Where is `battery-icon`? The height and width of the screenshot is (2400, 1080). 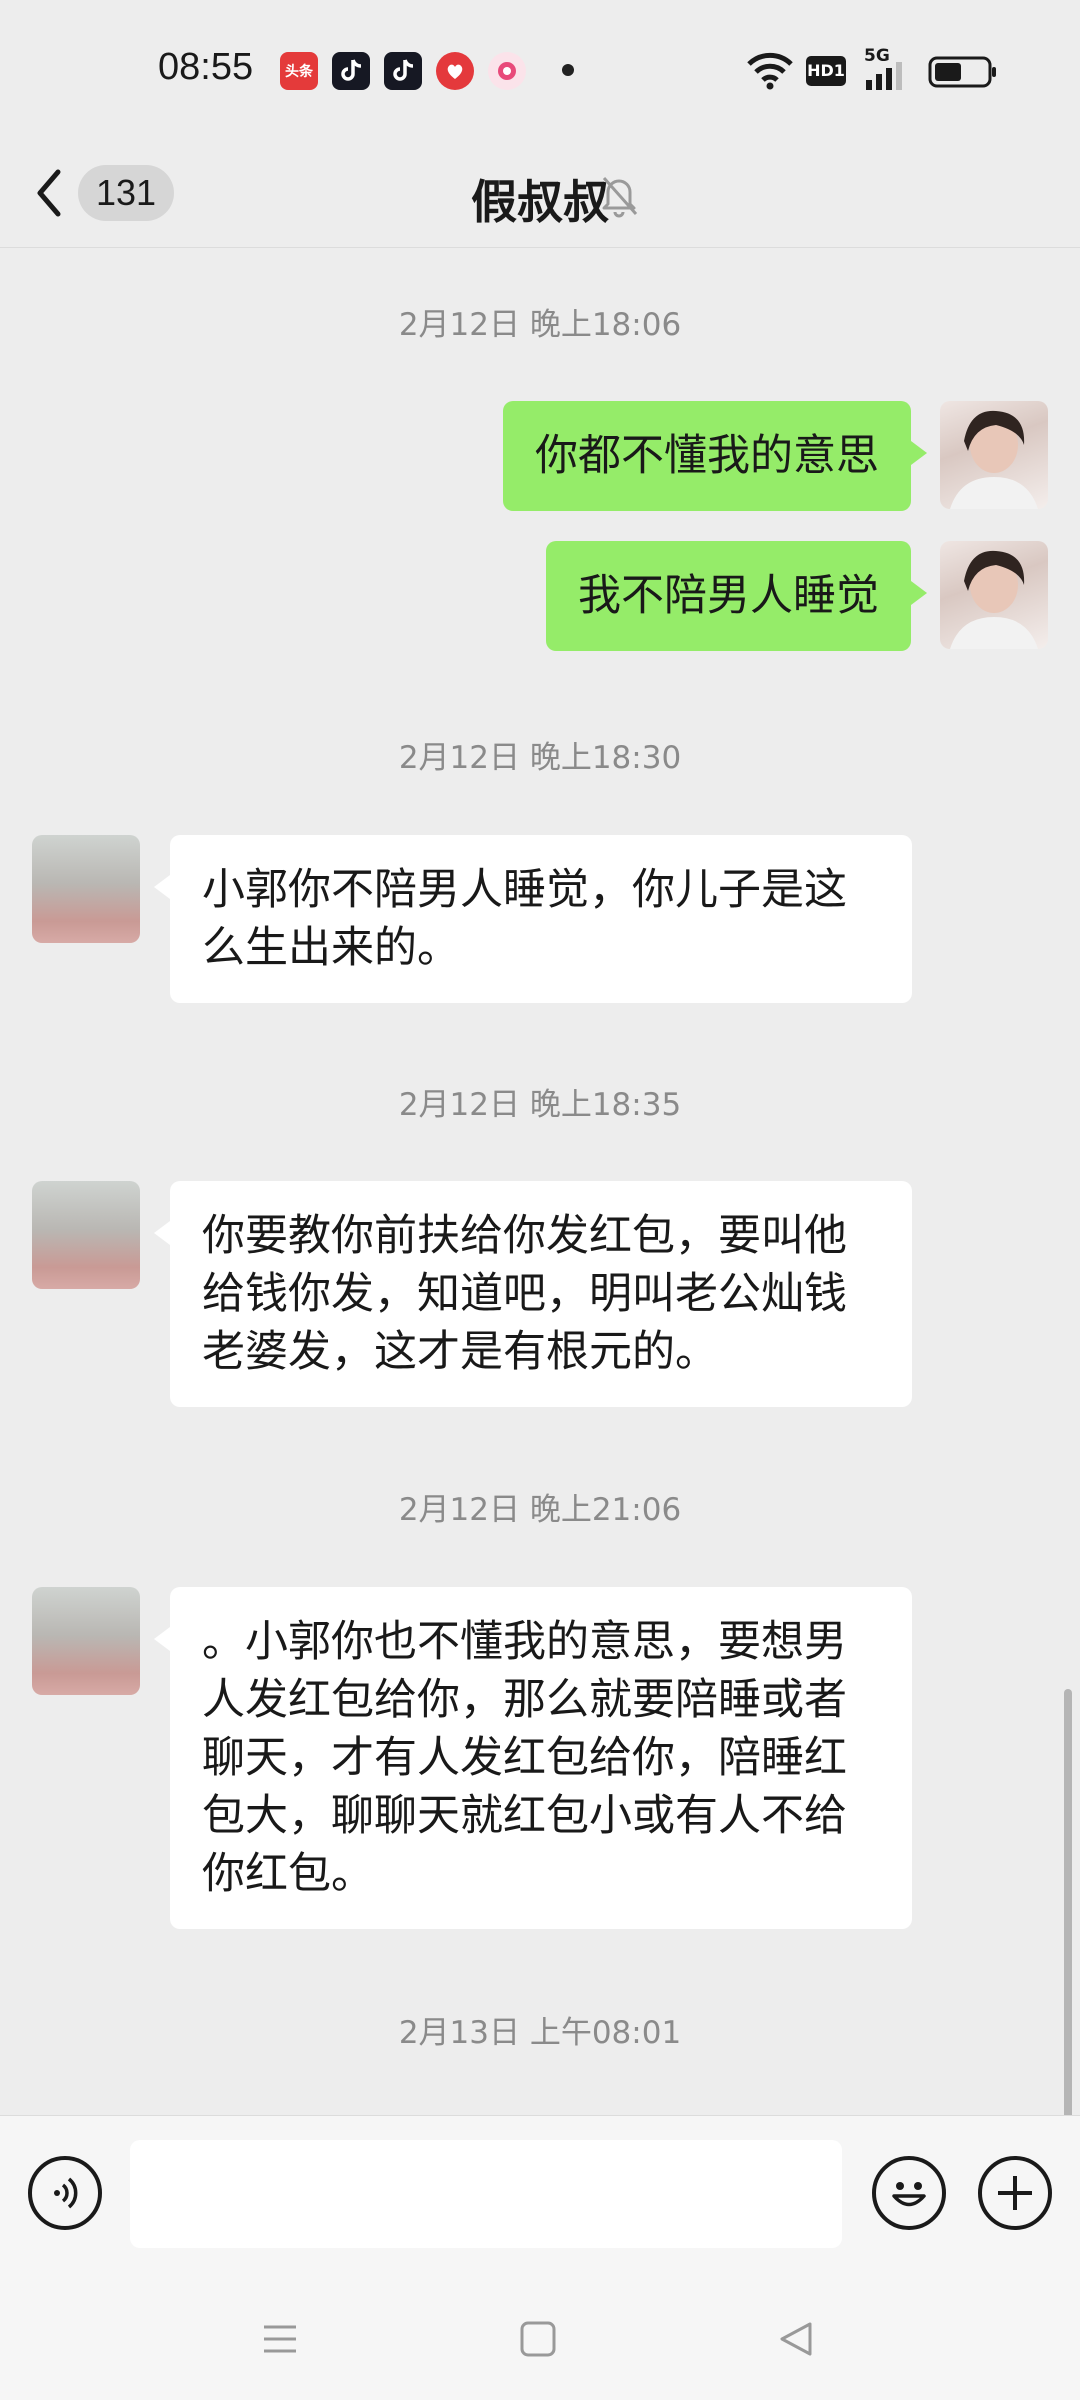
battery-icon is located at coordinates (962, 72).